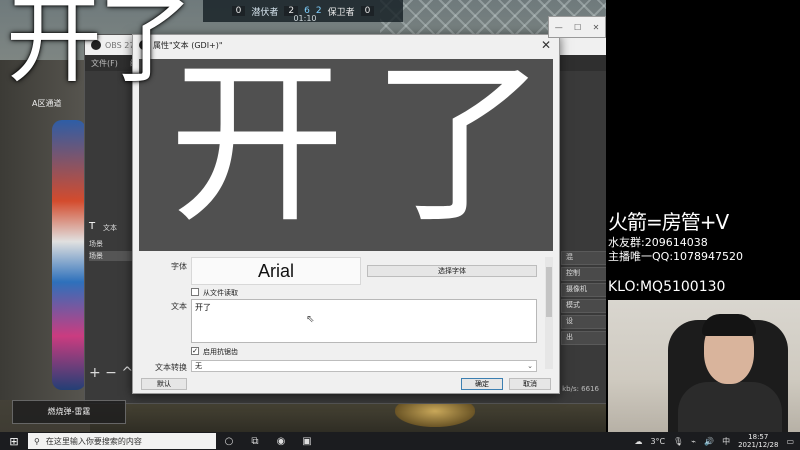 The image size is (800, 450). Describe the element at coordinates (729, 325) in the screenshot. I see `streamer-hair` at that location.